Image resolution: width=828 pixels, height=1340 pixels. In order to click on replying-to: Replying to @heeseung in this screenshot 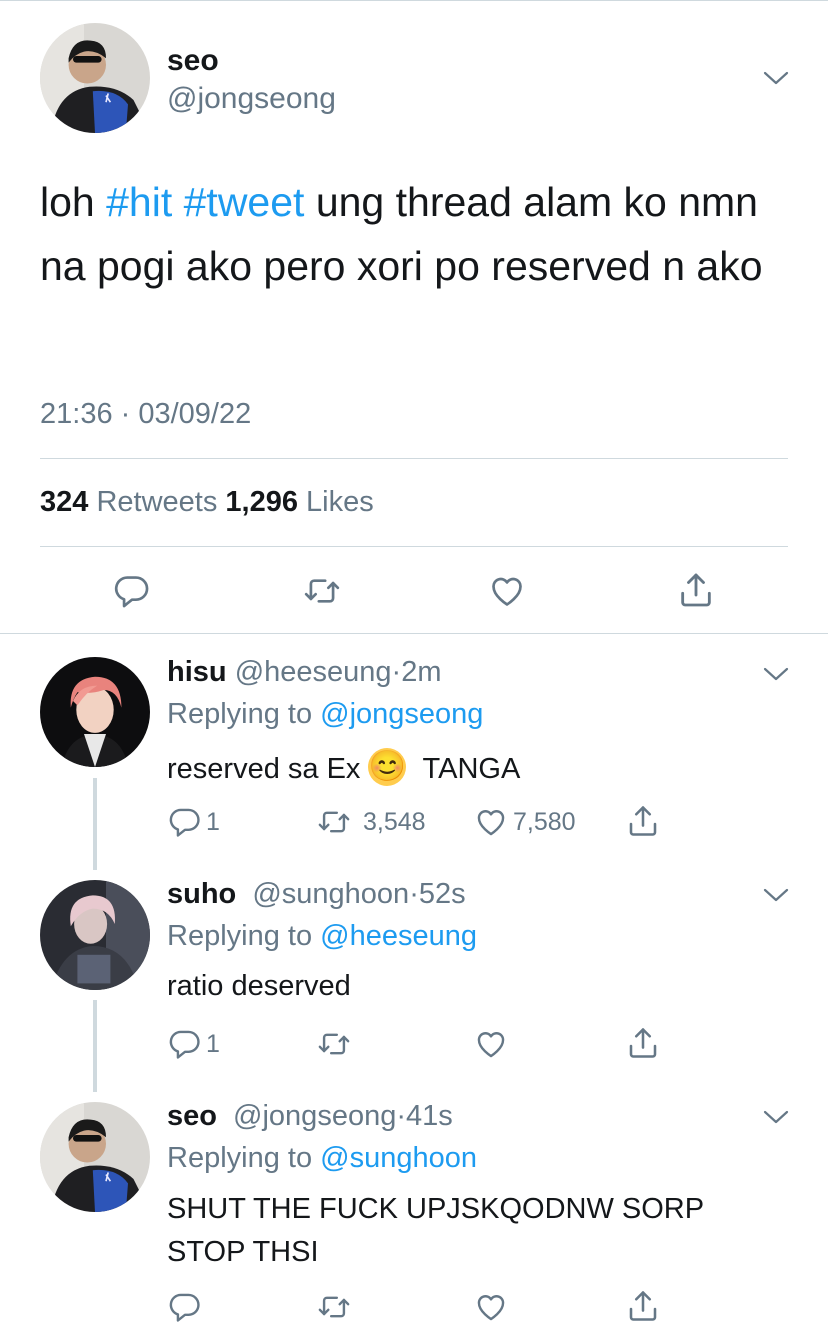, I will do `click(322, 936)`.